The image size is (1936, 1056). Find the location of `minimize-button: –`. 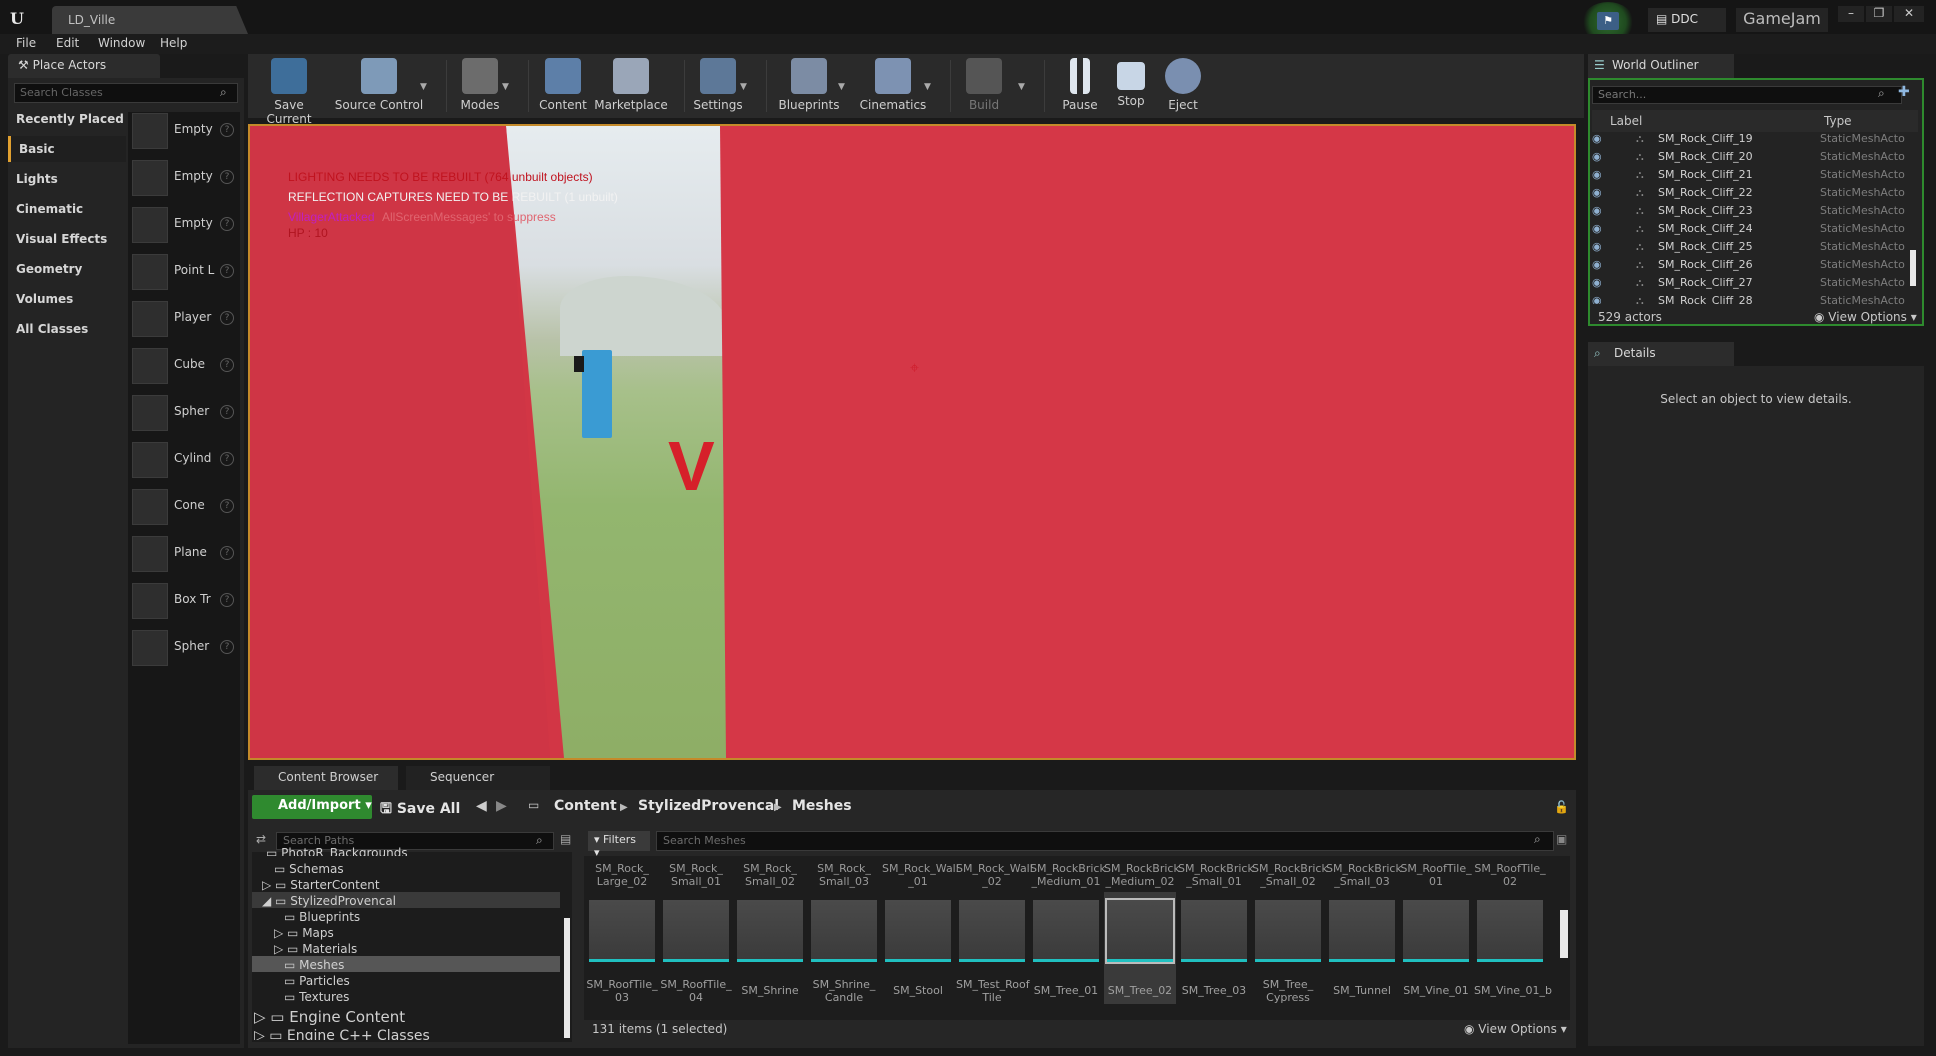

minimize-button: – is located at coordinates (1851, 14).